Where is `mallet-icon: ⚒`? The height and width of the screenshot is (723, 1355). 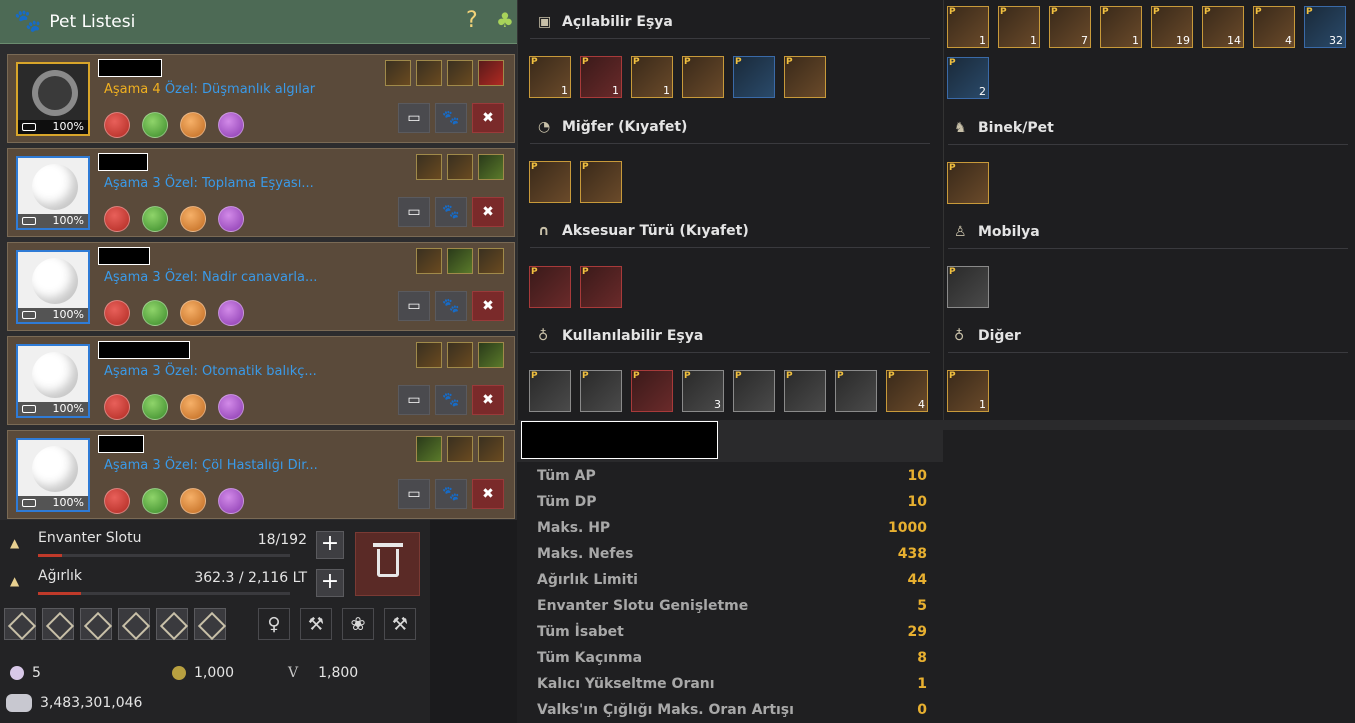 mallet-icon: ⚒ is located at coordinates (400, 624).